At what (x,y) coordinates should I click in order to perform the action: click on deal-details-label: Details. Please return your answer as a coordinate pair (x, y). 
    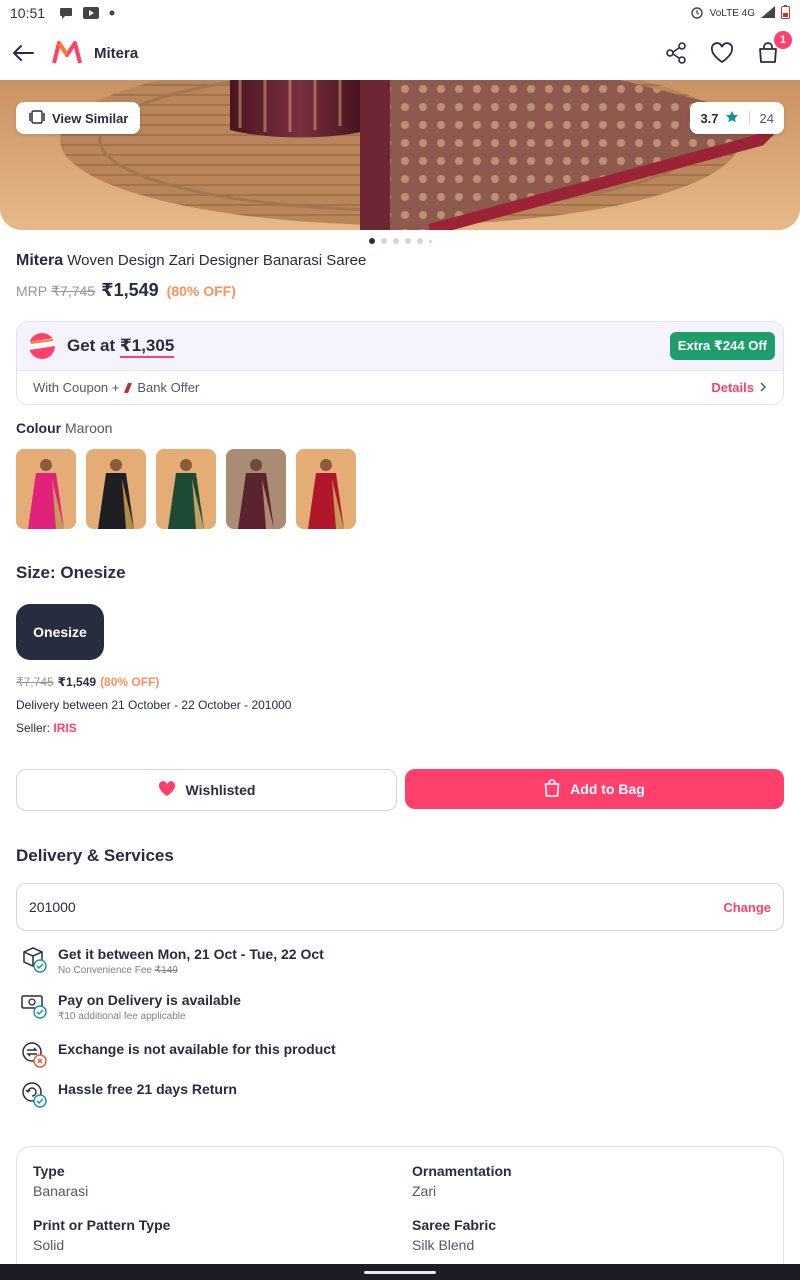
    Looking at the image, I should click on (732, 387).